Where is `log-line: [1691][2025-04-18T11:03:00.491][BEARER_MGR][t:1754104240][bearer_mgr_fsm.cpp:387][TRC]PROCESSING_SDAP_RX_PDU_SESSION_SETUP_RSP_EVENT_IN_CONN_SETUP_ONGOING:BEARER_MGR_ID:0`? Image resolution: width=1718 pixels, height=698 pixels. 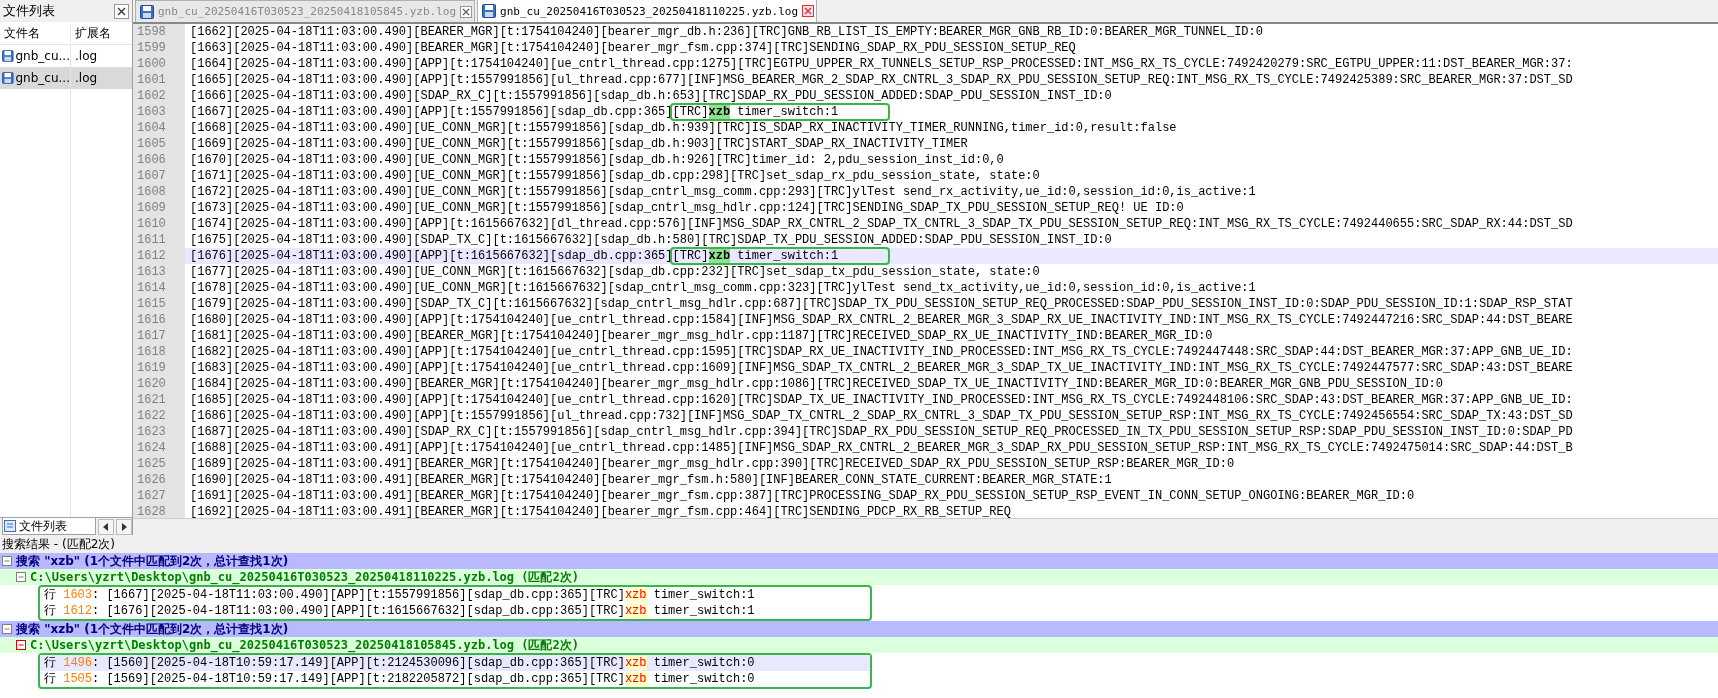 log-line: [1691][2025-04-18T11:03:00.491][BEARER_MGR][t:1754104240][bearer_mgr_fsm.cpp:387][TRC]PROCESSING_SDAP_RX_PDU_SESSION_SETUP_RSP_EVENT_IN_CONN_SETUP_ONGOING:BEARER_MGR_ID:0 is located at coordinates (802, 496).